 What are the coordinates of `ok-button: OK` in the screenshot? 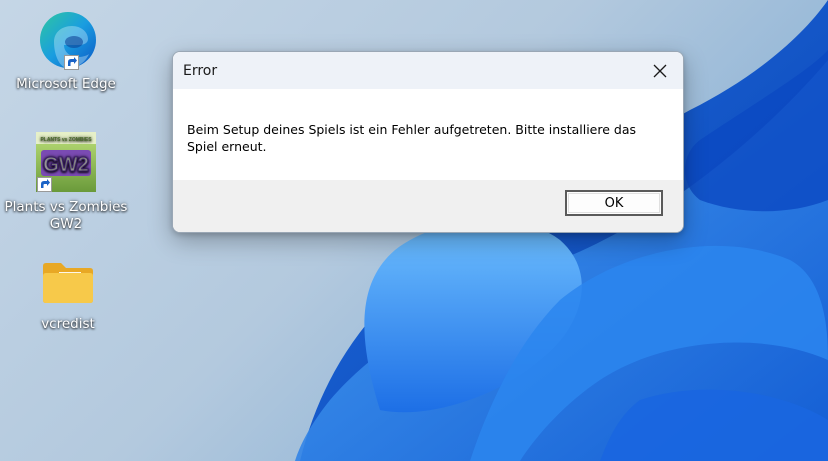 It's located at (614, 203).